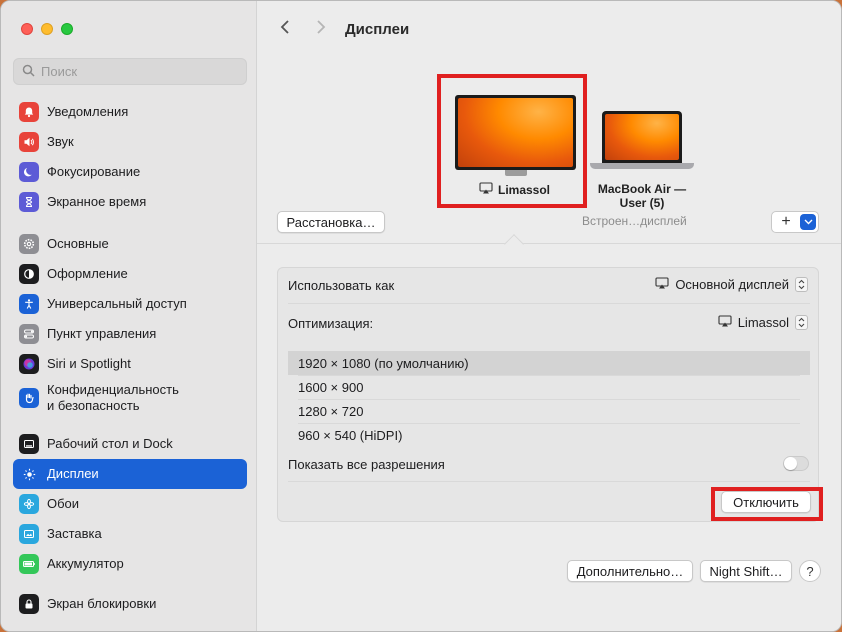 This screenshot has width=842, height=632. Describe the element at coordinates (516, 173) in the screenshot. I see `monitor-stand` at that location.